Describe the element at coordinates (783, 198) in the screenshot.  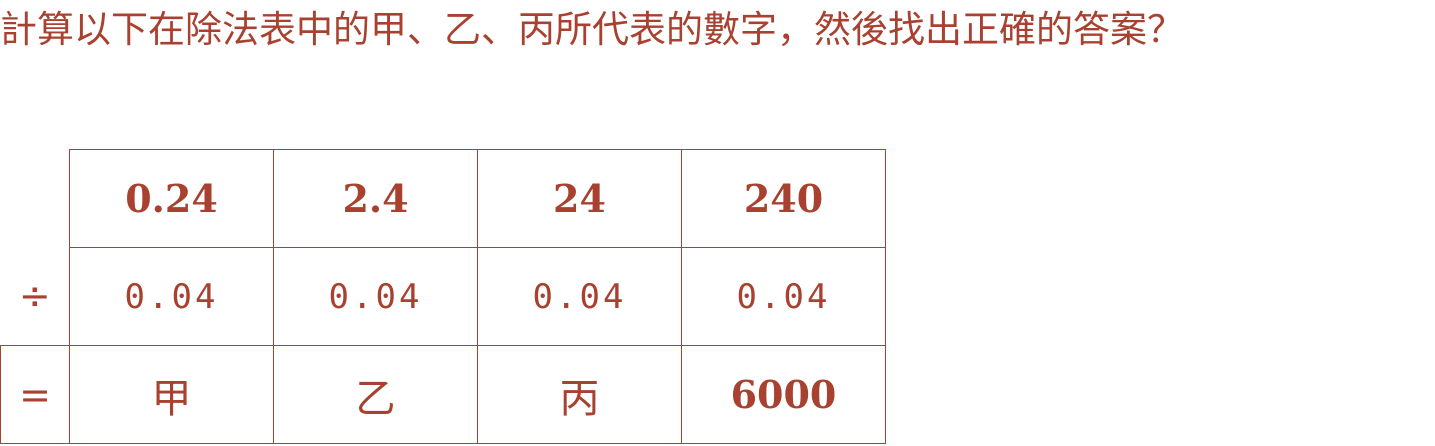
I see `dividend-cell: 240` at that location.